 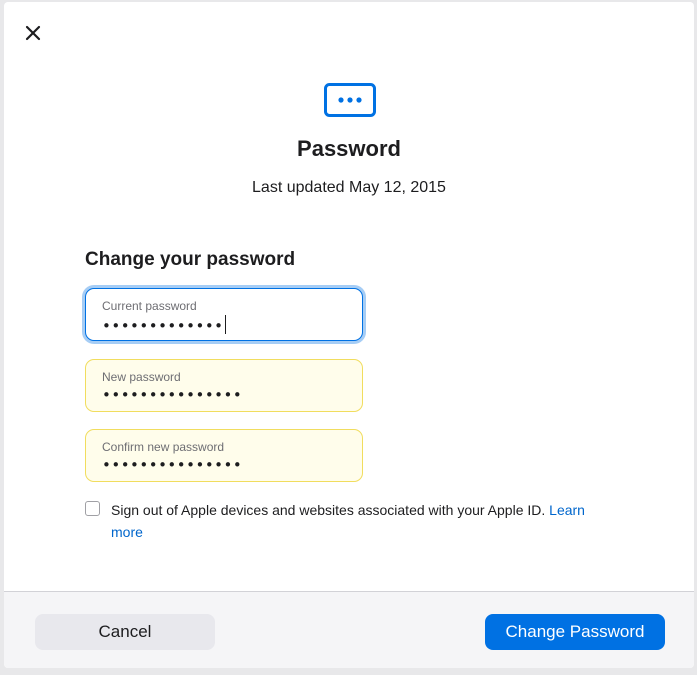 I want to click on password-dots-icon, so click(x=350, y=100).